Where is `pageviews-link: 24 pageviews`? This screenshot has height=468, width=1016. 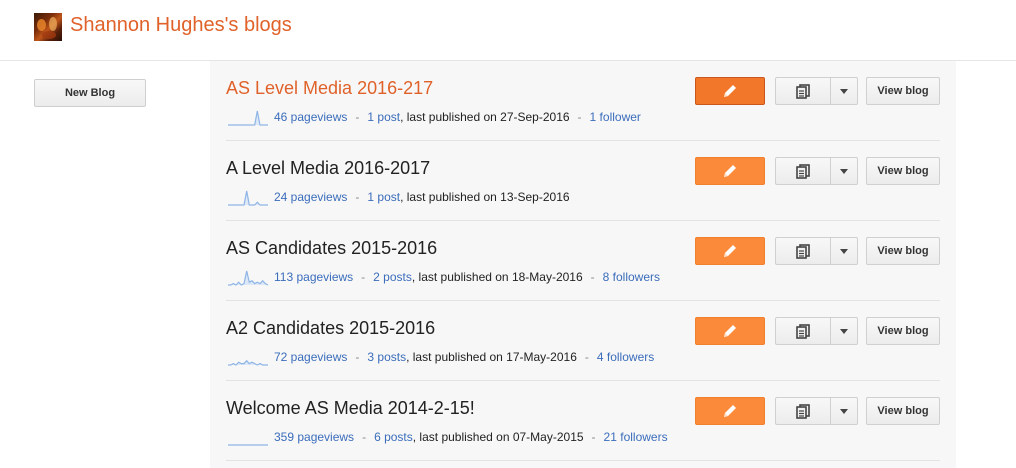
pageviews-link: 24 pageviews is located at coordinates (310, 197).